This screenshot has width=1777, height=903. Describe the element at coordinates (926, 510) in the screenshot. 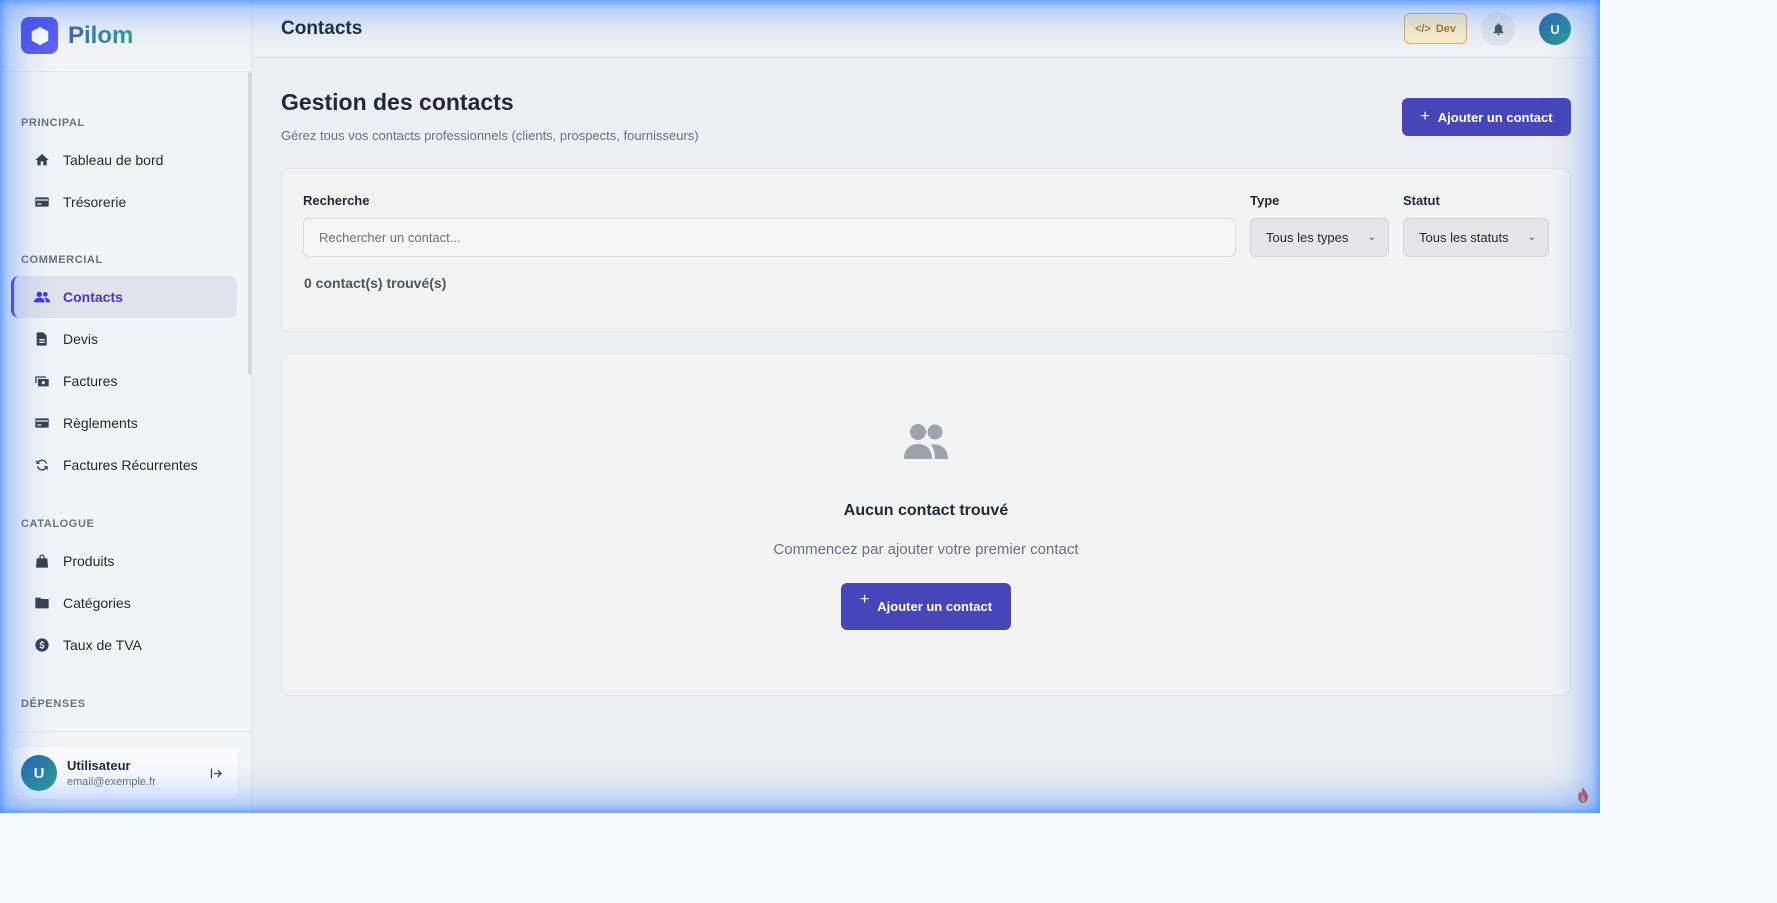

I see `empty-state-title: Aucun contact trouvé` at that location.